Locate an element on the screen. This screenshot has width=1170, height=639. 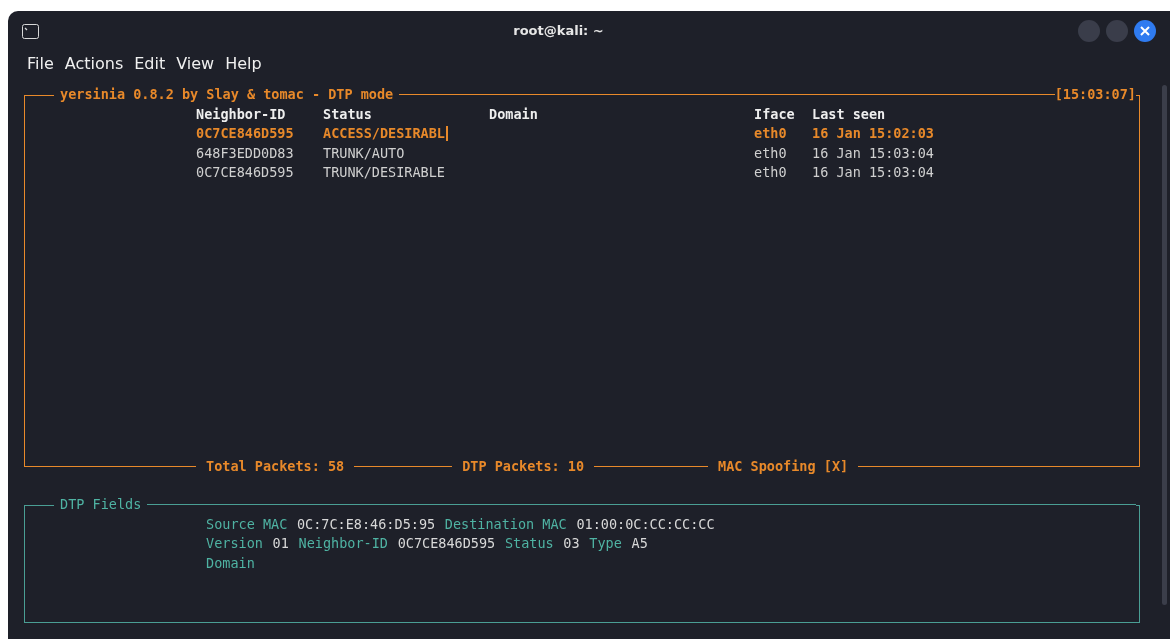
field-label: Domain is located at coordinates (230, 563).